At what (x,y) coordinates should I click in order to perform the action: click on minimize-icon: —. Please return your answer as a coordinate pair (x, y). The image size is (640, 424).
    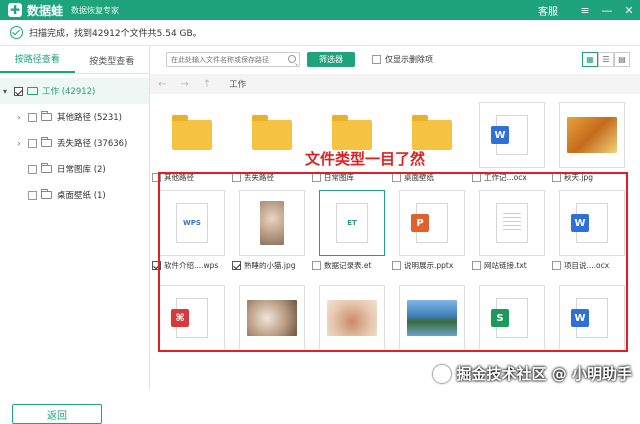
    Looking at the image, I should click on (607, 10).